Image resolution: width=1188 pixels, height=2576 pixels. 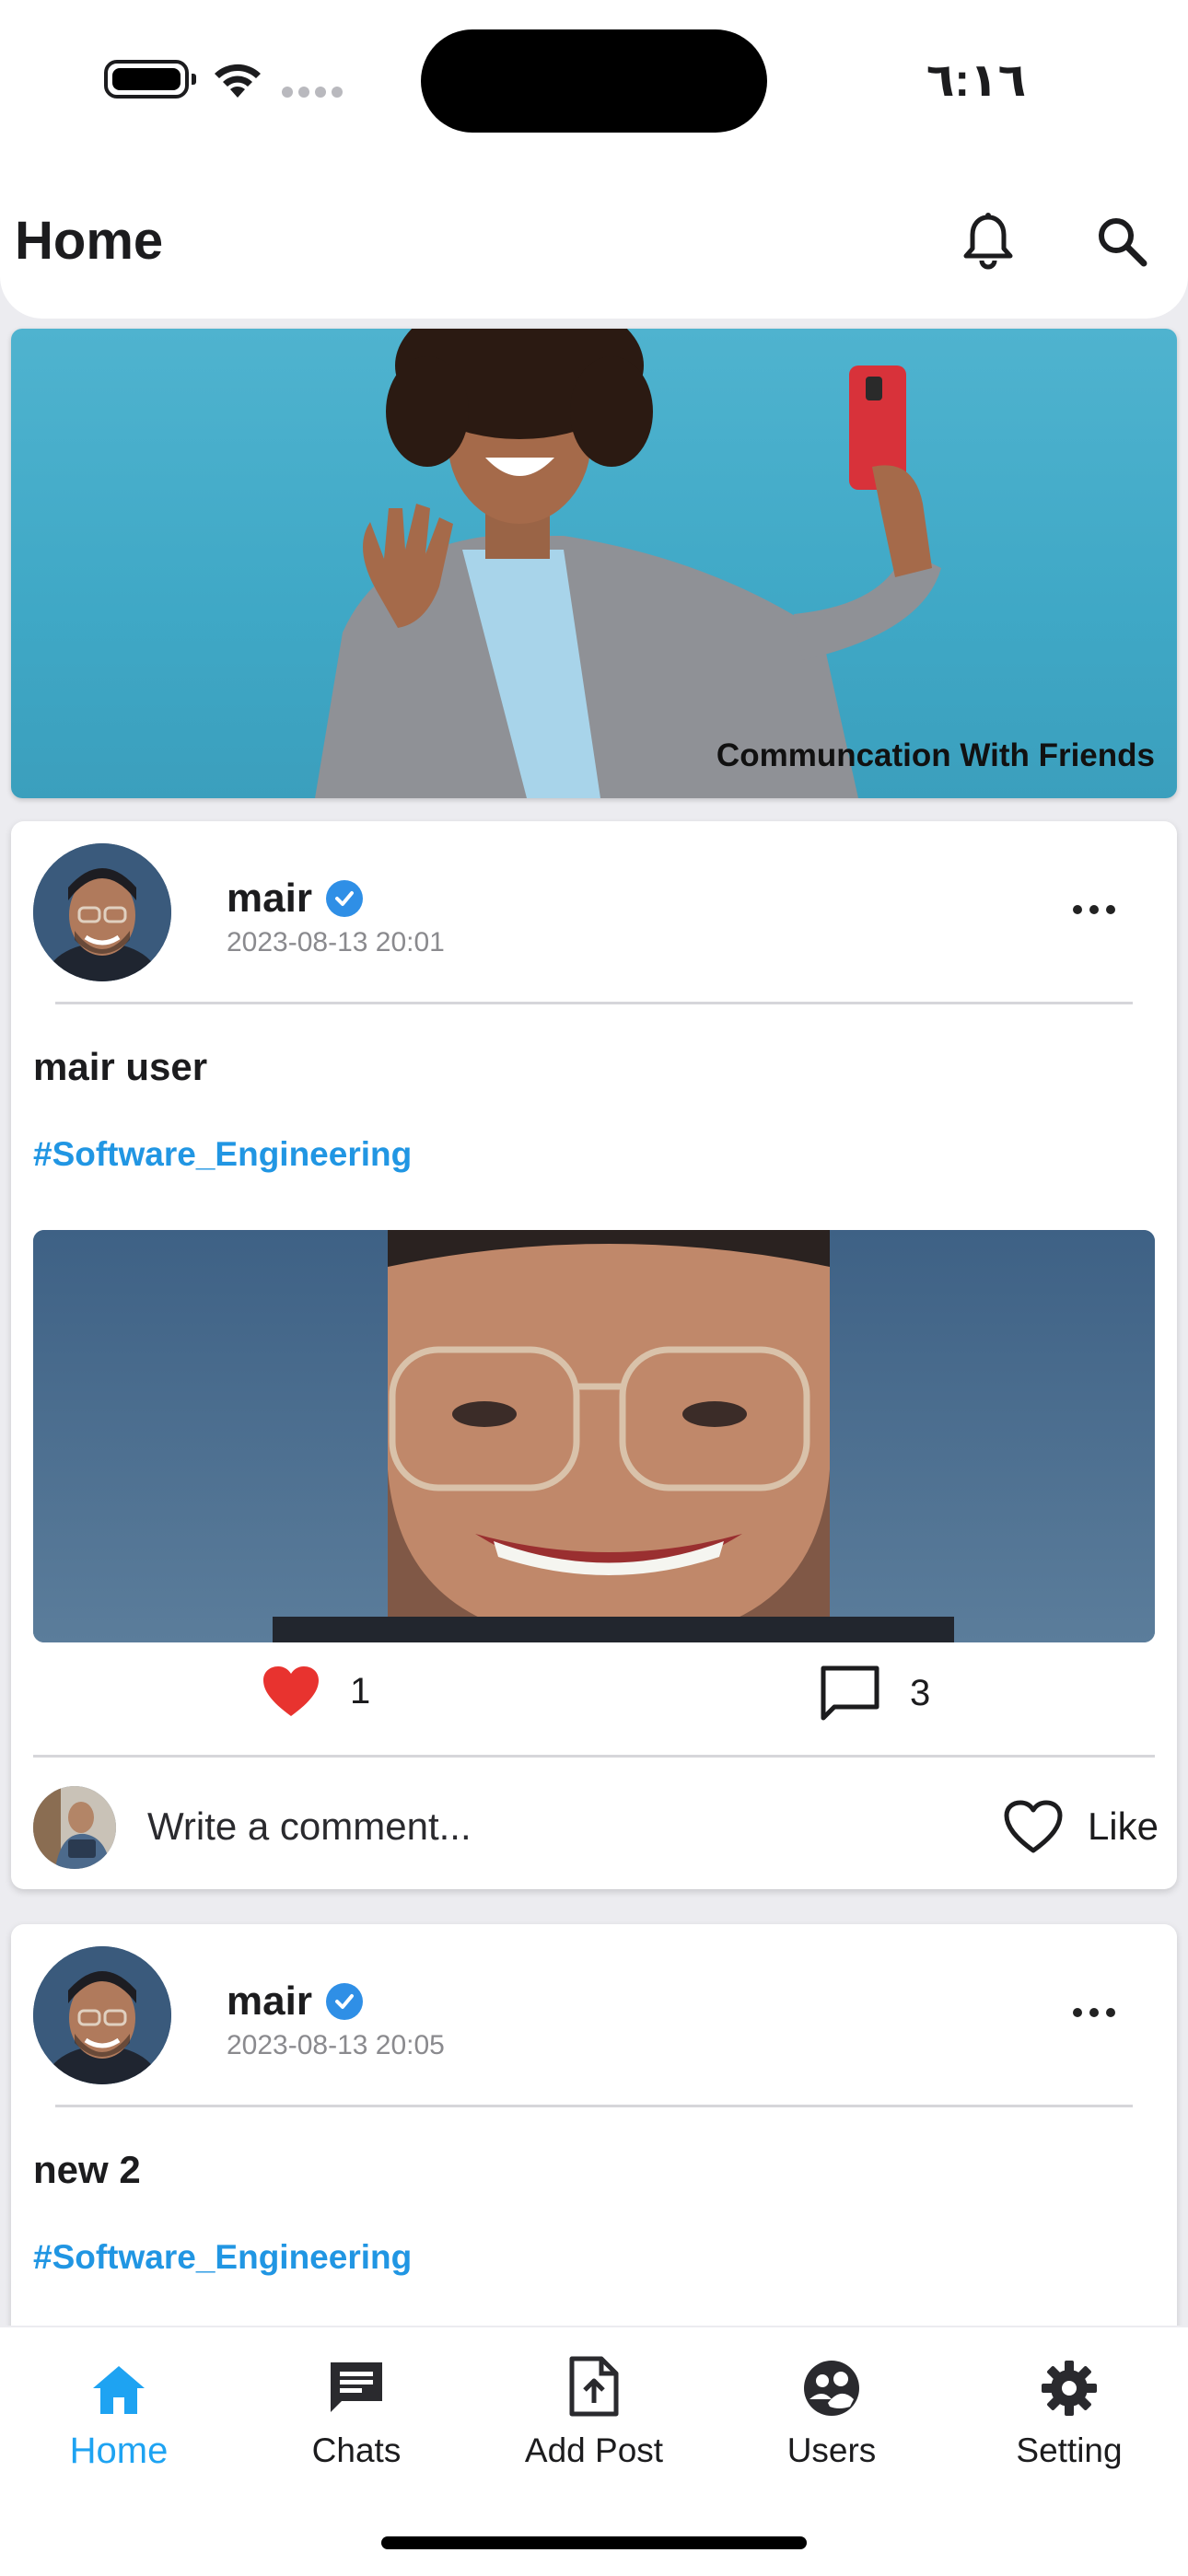 What do you see at coordinates (1081, 1827) in the screenshot?
I see `like-button: Like` at bounding box center [1081, 1827].